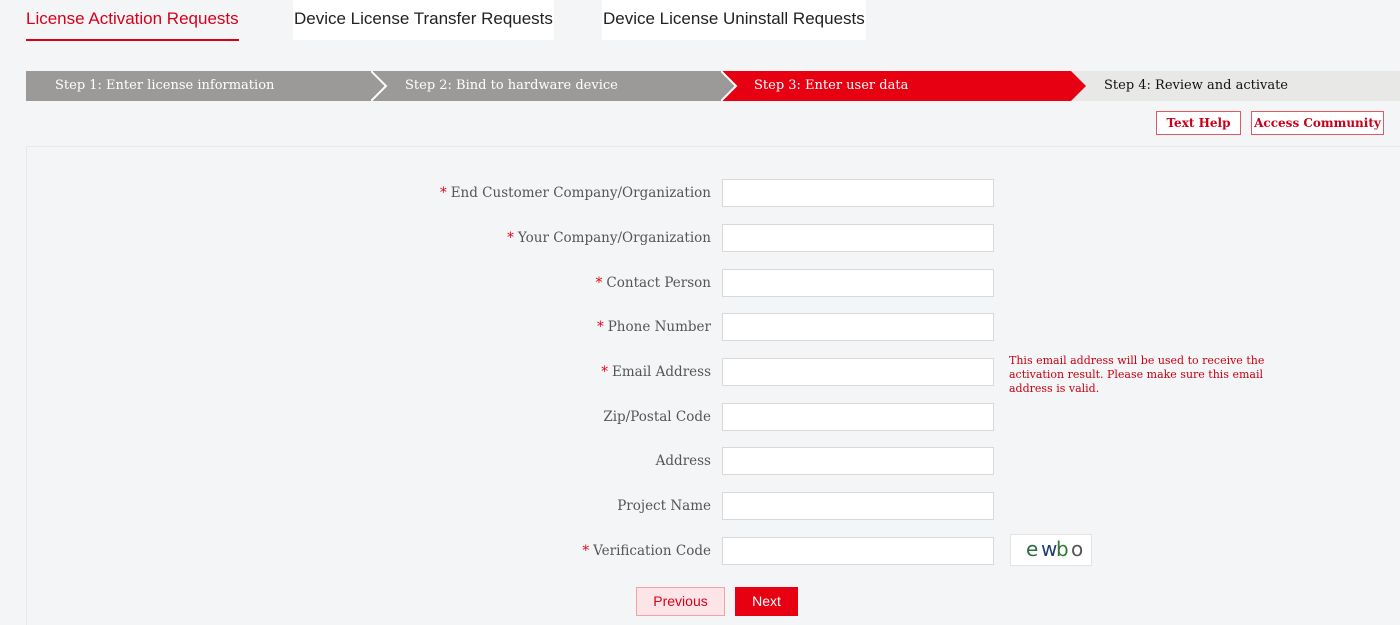  I want to click on captcha-char-2: w, so click(1049, 549).